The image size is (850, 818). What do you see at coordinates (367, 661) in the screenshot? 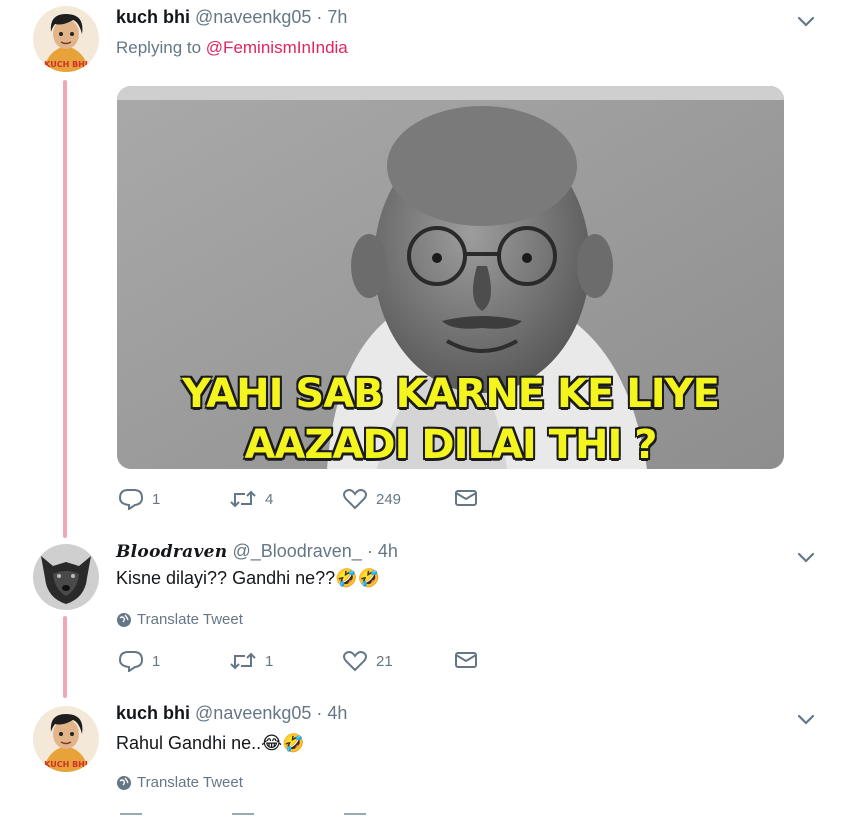
I see `like-button: 21` at bounding box center [367, 661].